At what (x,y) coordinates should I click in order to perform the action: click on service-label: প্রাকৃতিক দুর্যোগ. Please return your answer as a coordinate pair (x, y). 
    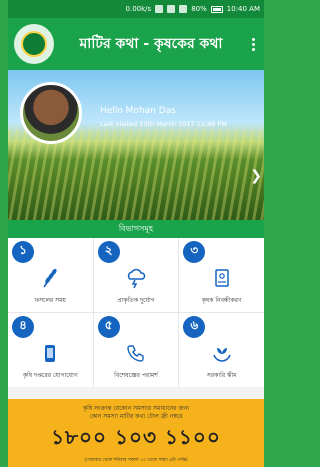
    Looking at the image, I should click on (136, 300).